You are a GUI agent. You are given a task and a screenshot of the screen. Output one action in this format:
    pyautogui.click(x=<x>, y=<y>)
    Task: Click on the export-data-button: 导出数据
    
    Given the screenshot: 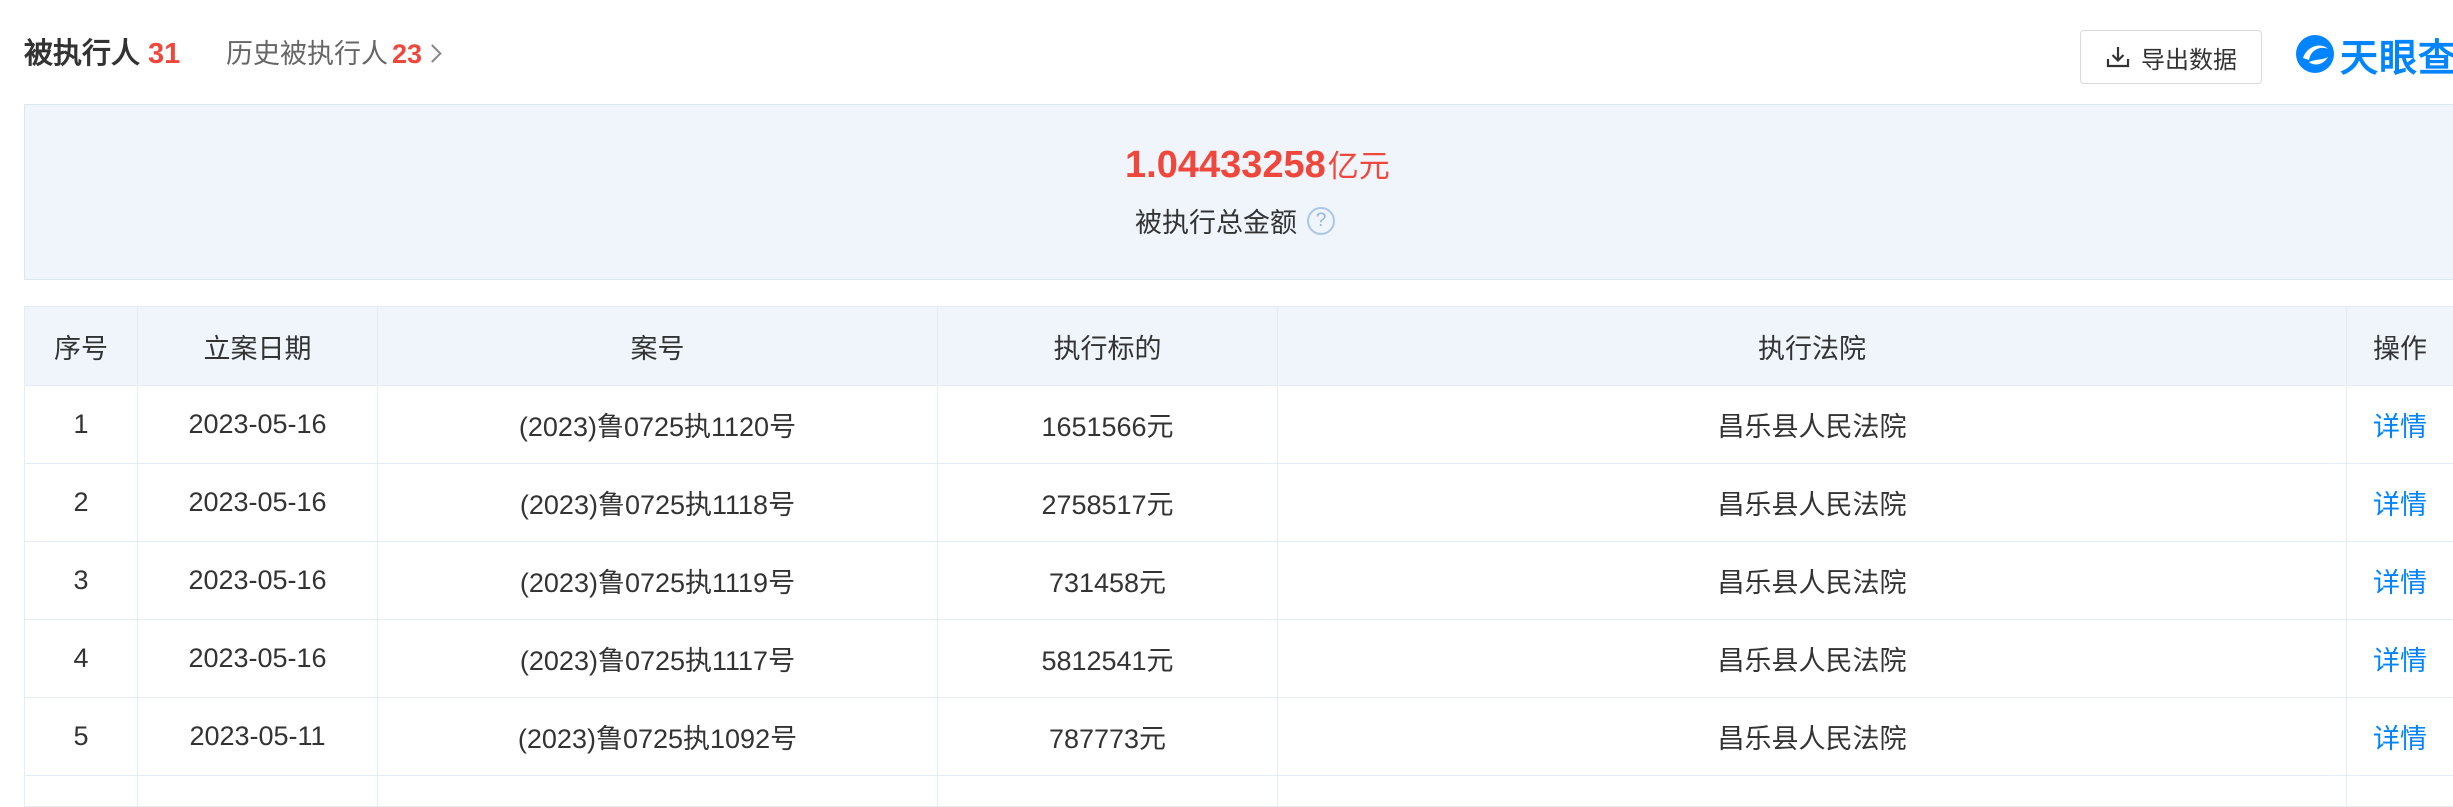 What is the action you would take?
    pyautogui.click(x=2171, y=57)
    